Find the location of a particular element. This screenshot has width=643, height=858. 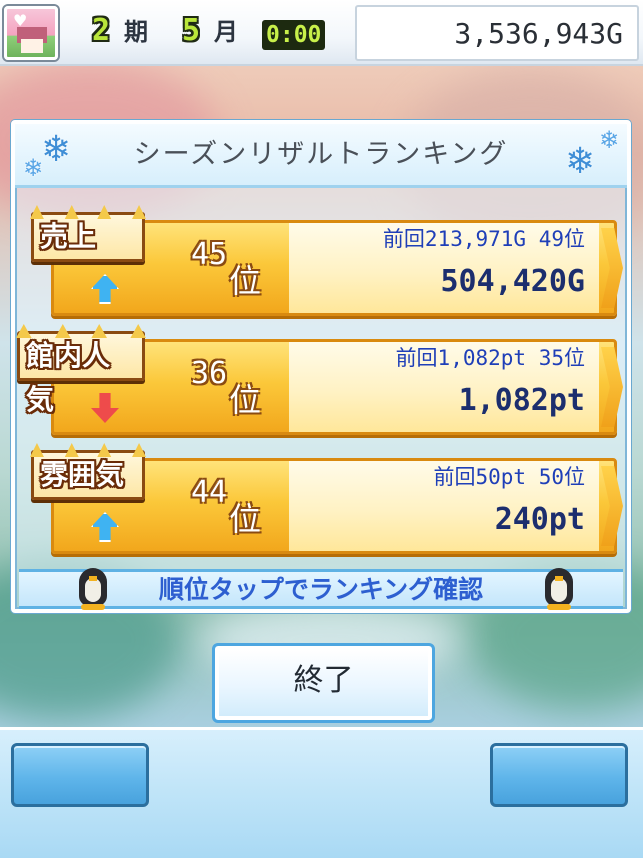

category-label-plate: 館内人気 is located at coordinates (81, 370).